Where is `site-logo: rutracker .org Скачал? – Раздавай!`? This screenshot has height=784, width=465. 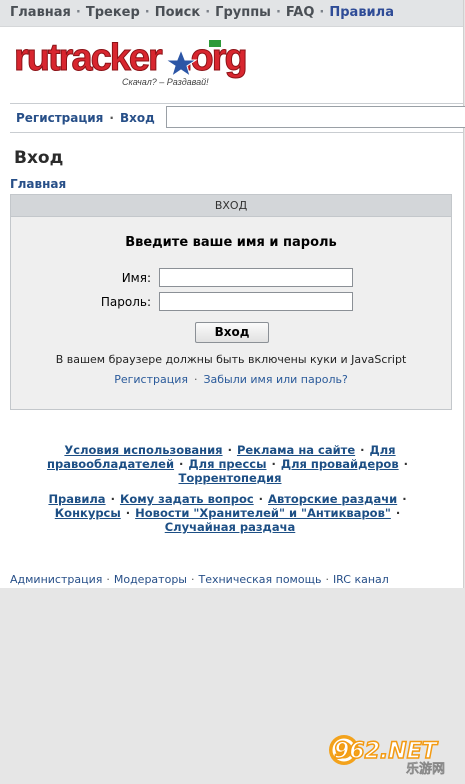 site-logo: rutracker .org Скачал? – Раздавай! is located at coordinates (134, 64).